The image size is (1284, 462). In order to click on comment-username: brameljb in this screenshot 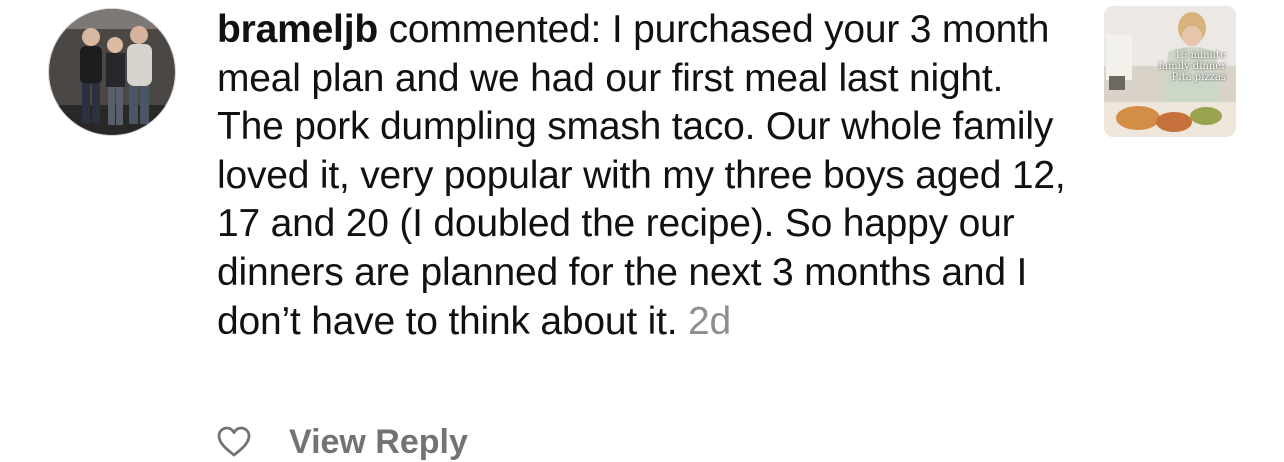, I will do `click(297, 29)`.